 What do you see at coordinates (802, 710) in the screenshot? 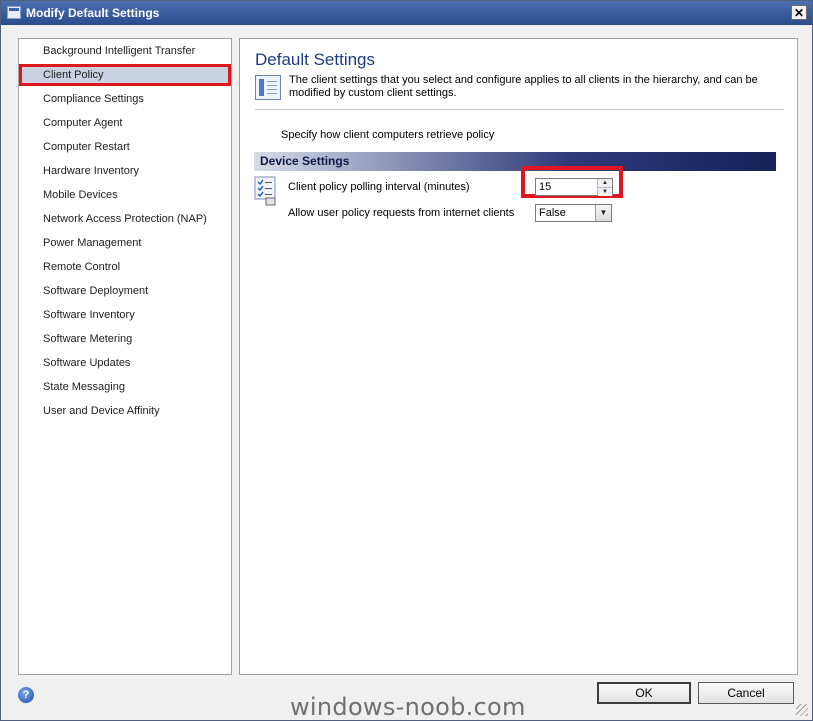
I see `resize-grip` at bounding box center [802, 710].